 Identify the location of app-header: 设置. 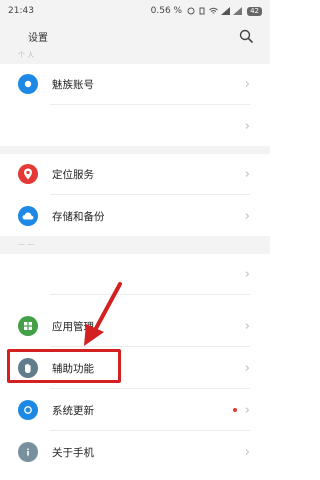
(135, 36).